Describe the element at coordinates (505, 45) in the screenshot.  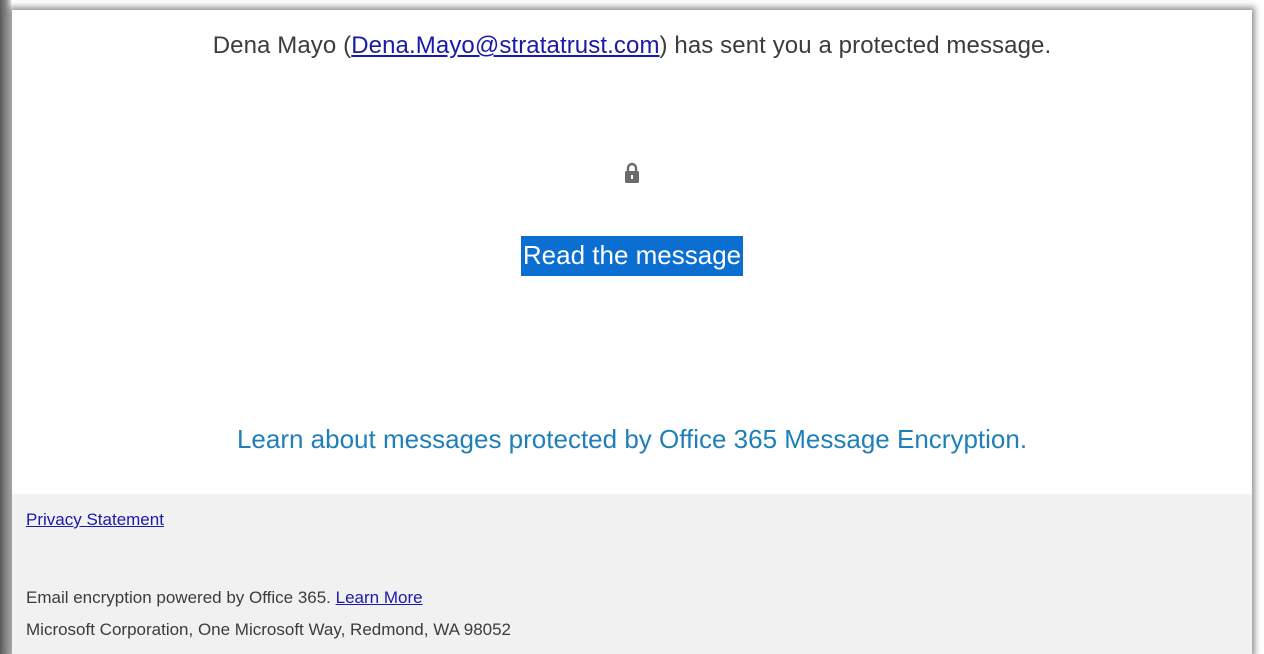
I see `sender-email-link: Dena.Mayo@stratatrust.com` at that location.